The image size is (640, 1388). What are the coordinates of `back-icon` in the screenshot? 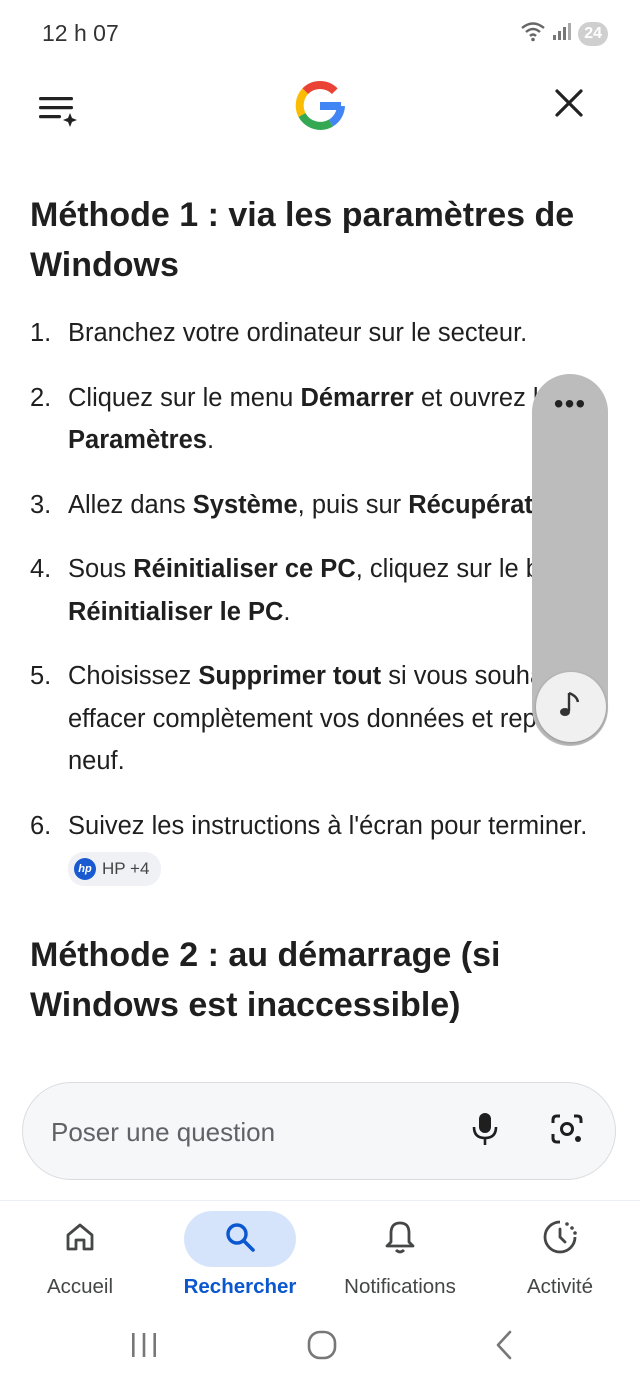 It's located at (504, 1347).